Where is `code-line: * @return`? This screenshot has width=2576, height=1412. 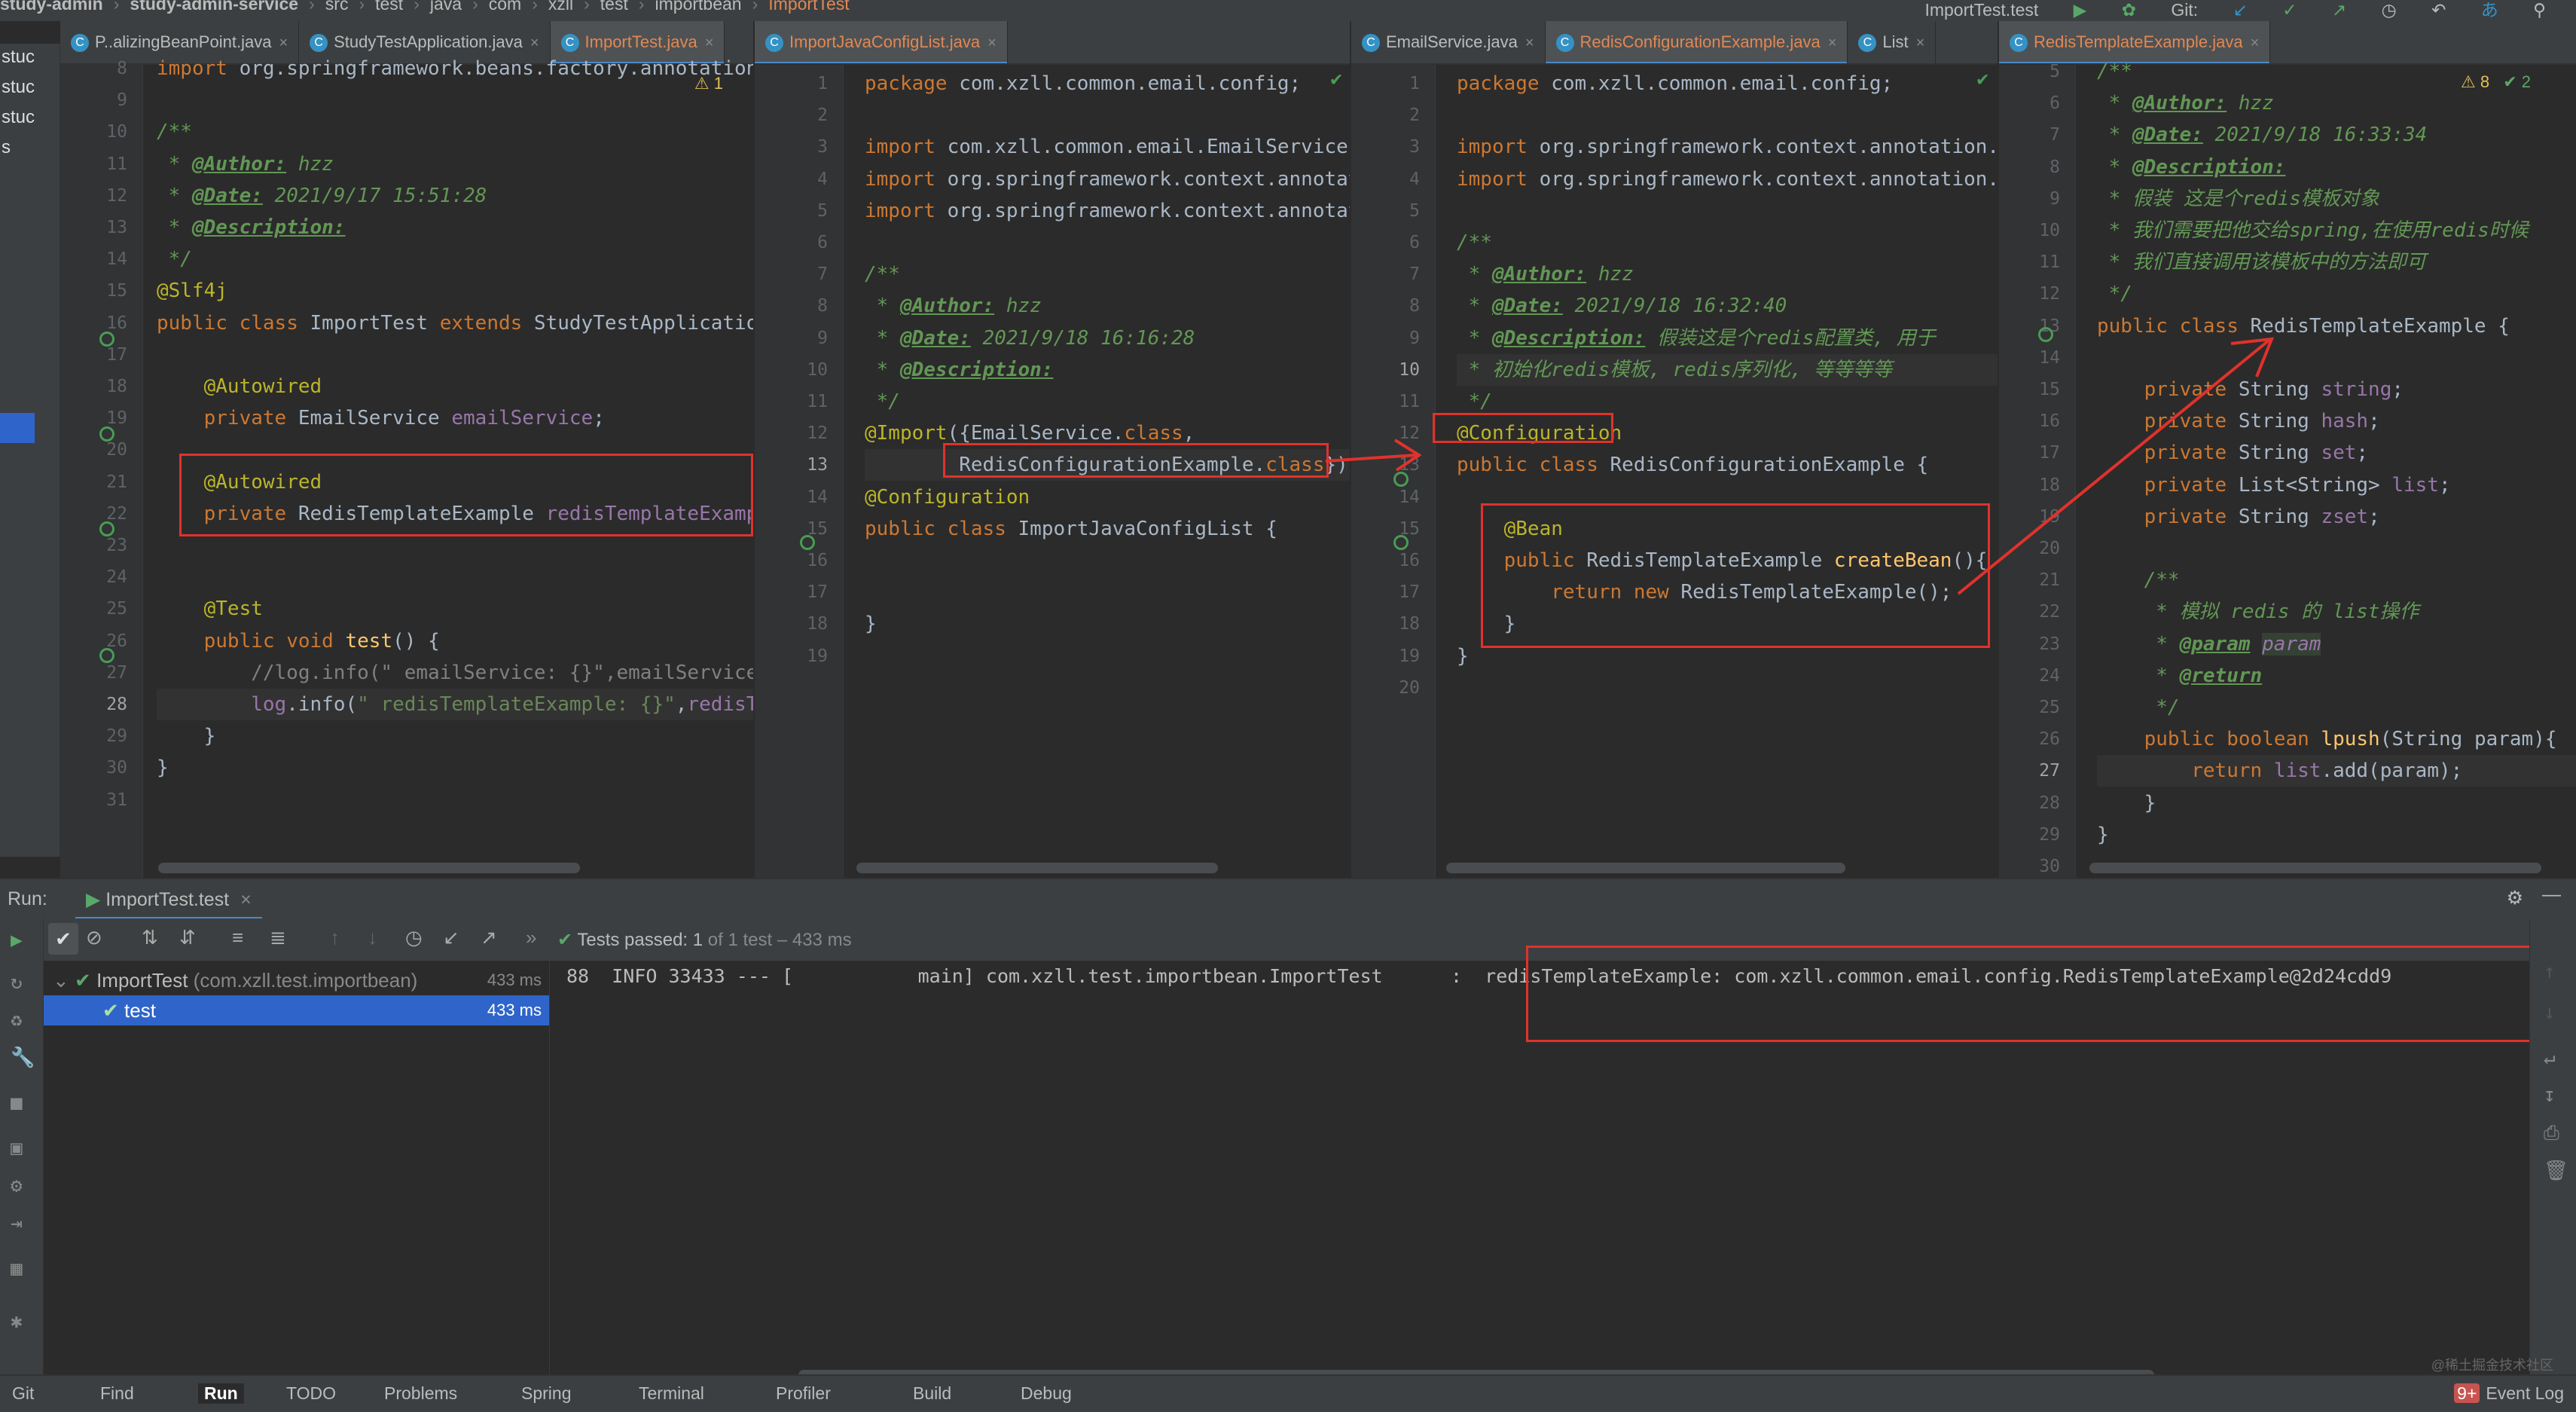 code-line: * @return is located at coordinates (2180, 676).